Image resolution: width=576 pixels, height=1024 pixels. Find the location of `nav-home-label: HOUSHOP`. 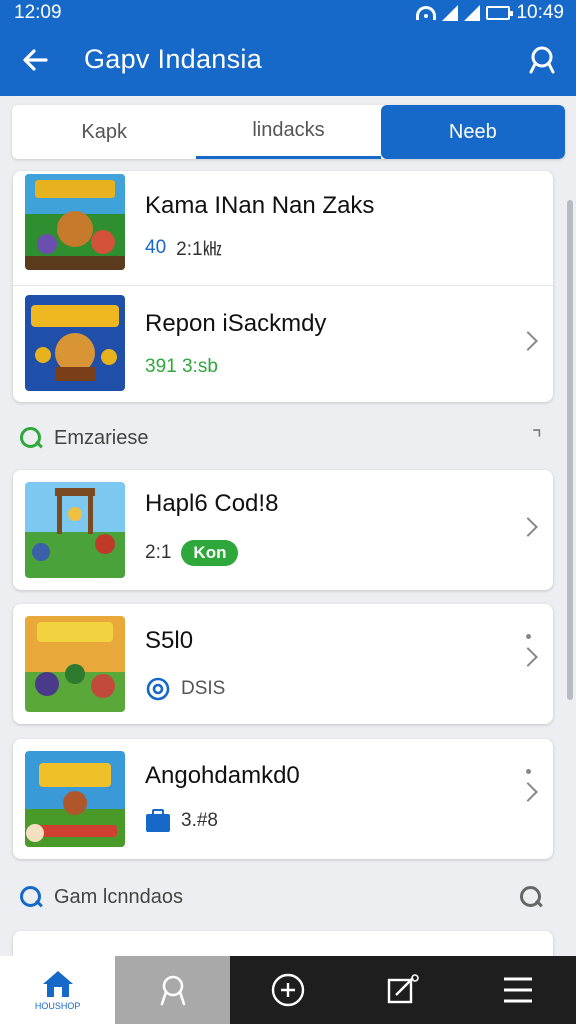

nav-home-label: HOUSHOP is located at coordinates (57, 1006).